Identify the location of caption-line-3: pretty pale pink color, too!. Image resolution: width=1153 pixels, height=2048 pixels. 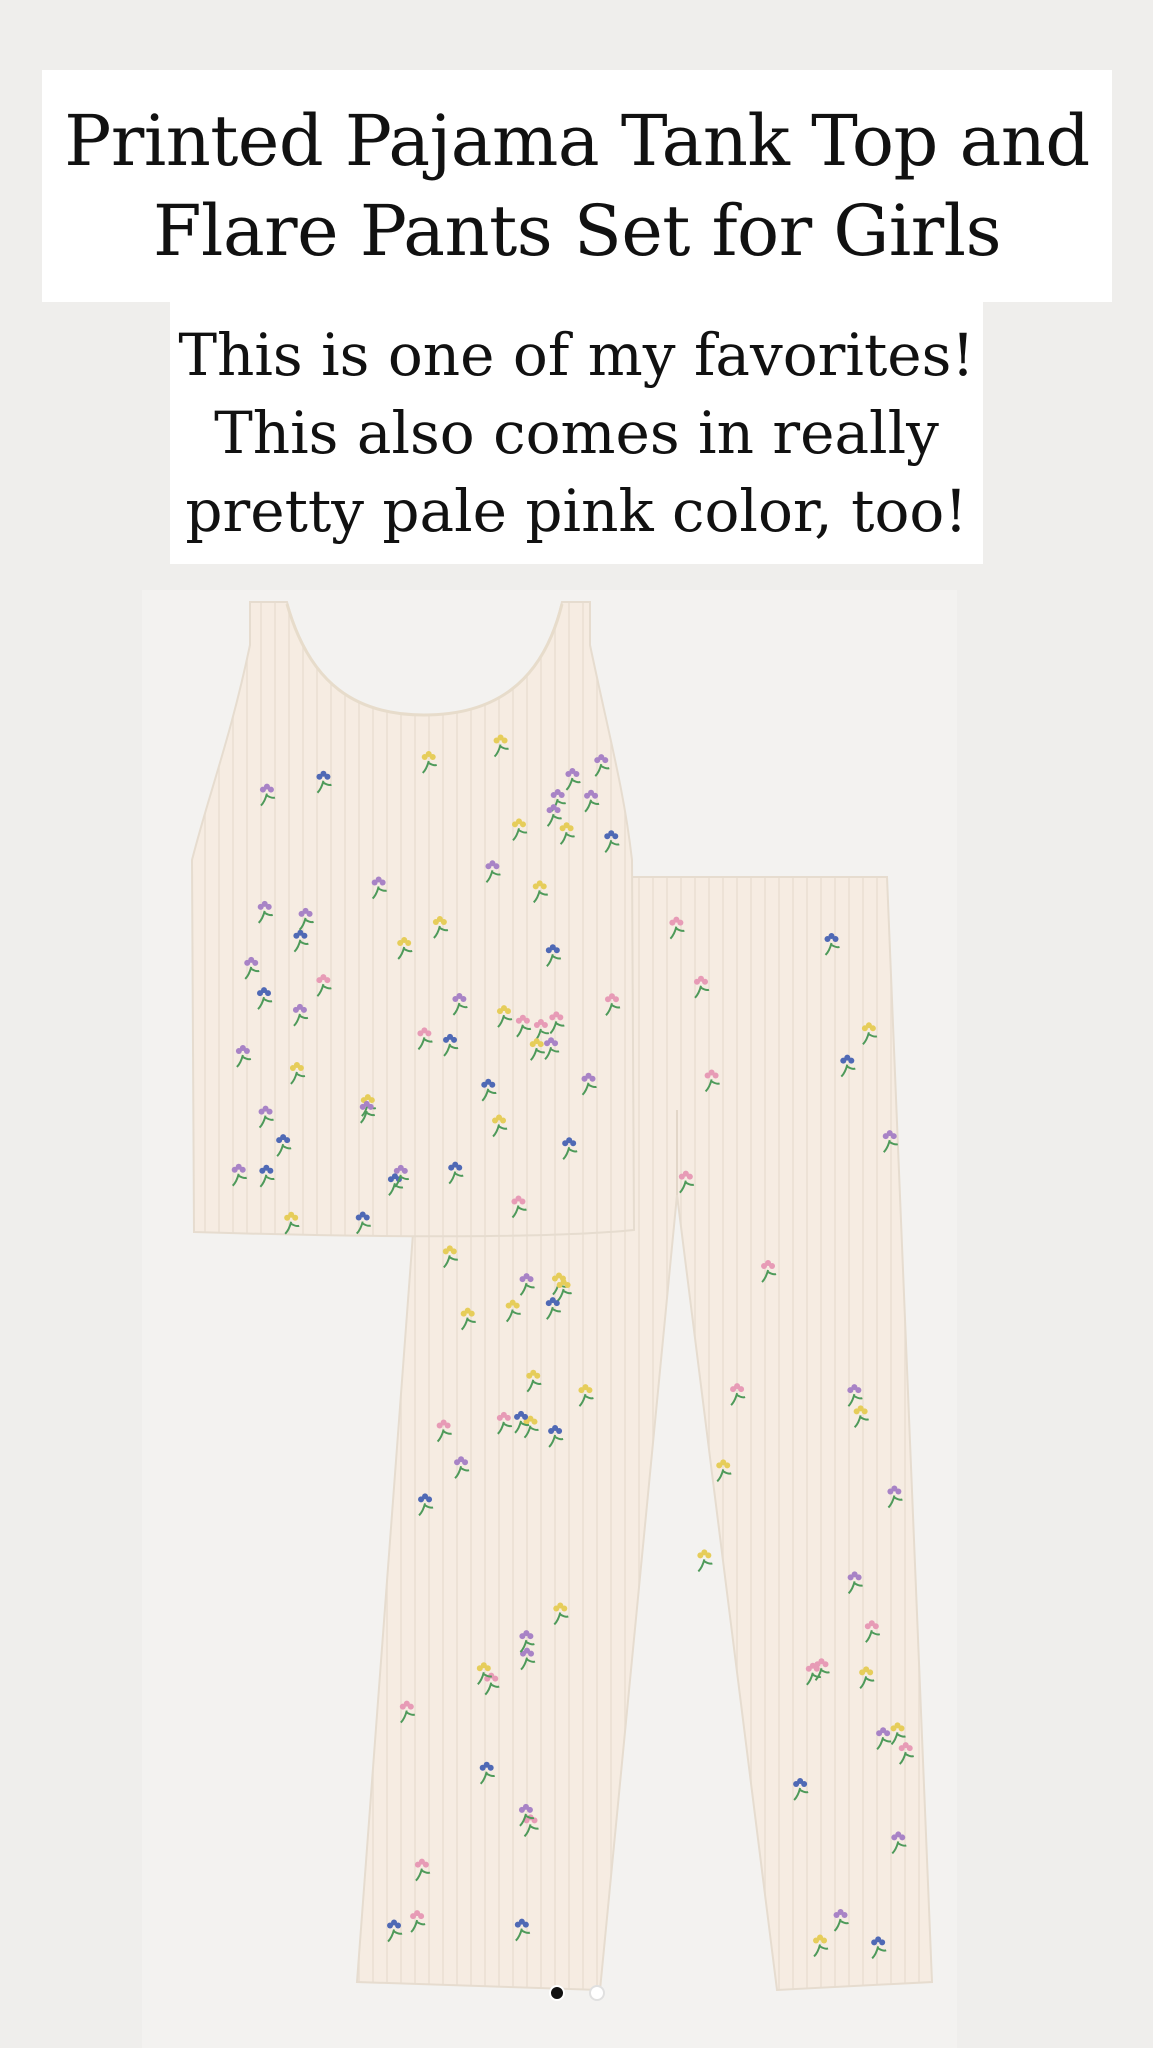
(576, 511).